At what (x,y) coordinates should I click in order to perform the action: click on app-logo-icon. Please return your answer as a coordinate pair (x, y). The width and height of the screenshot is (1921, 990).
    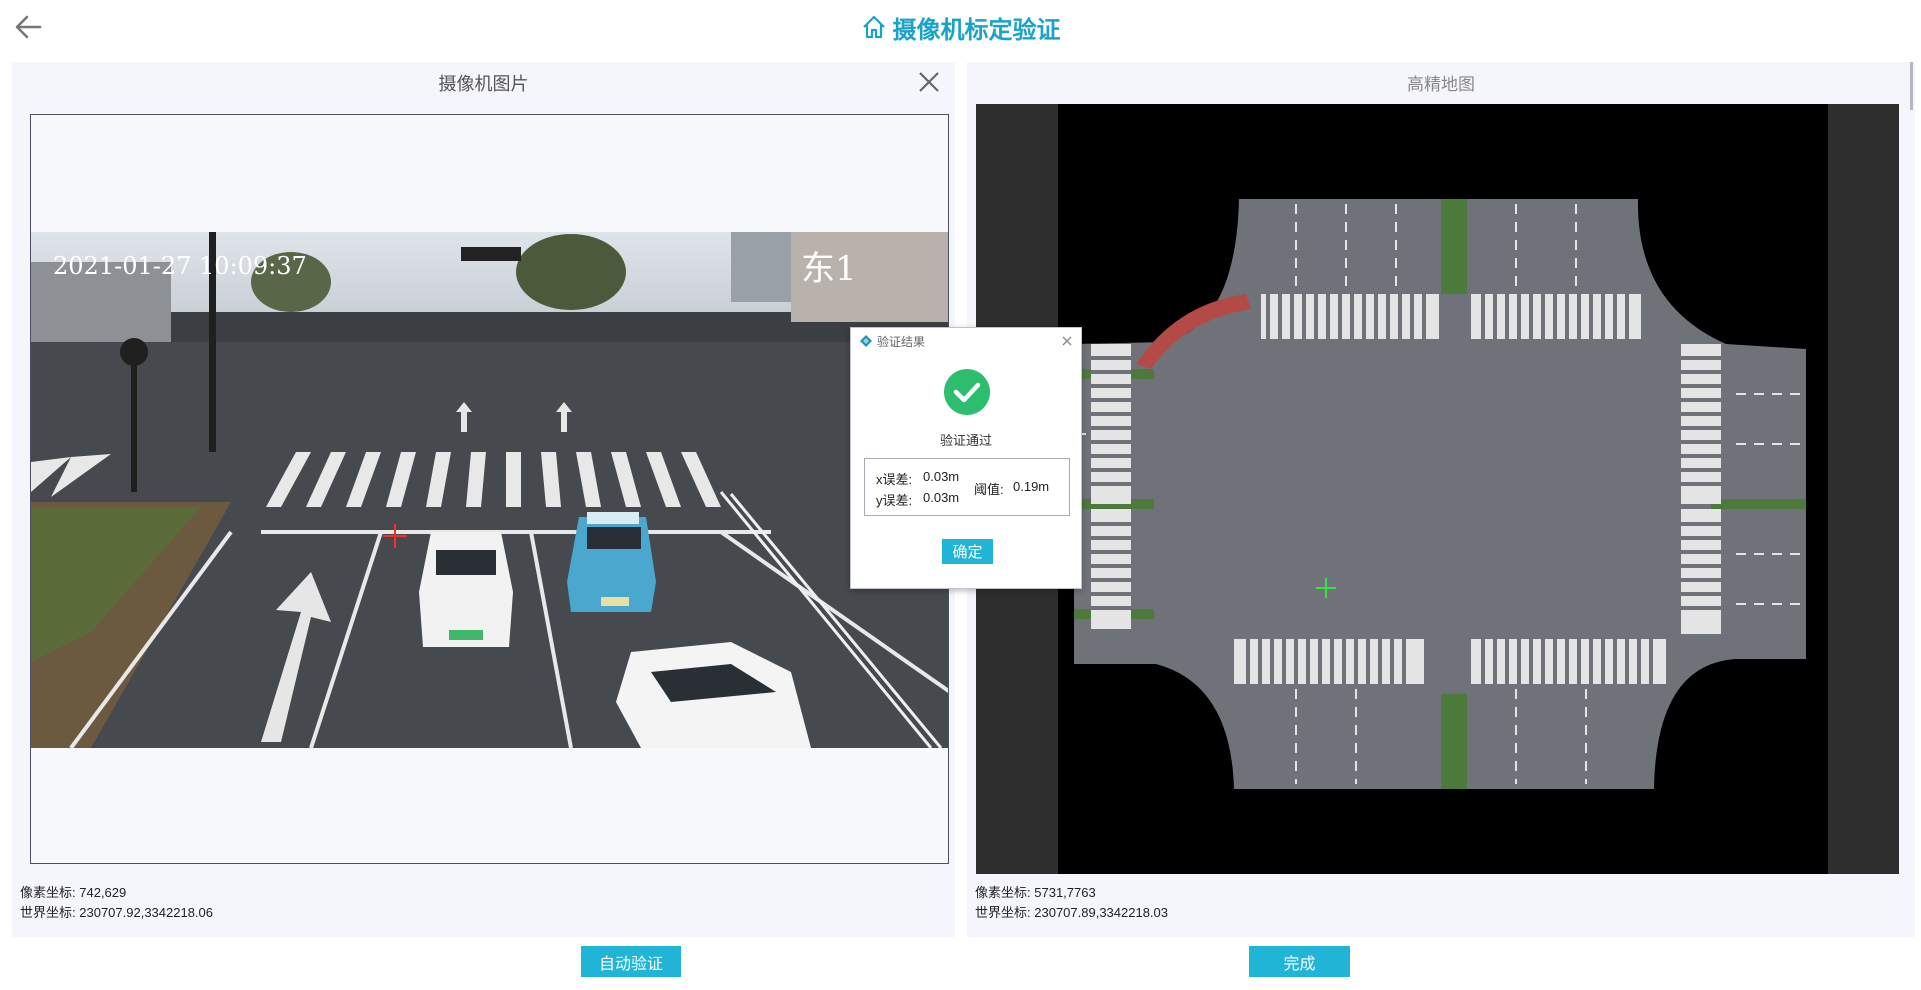
    Looking at the image, I should click on (866, 341).